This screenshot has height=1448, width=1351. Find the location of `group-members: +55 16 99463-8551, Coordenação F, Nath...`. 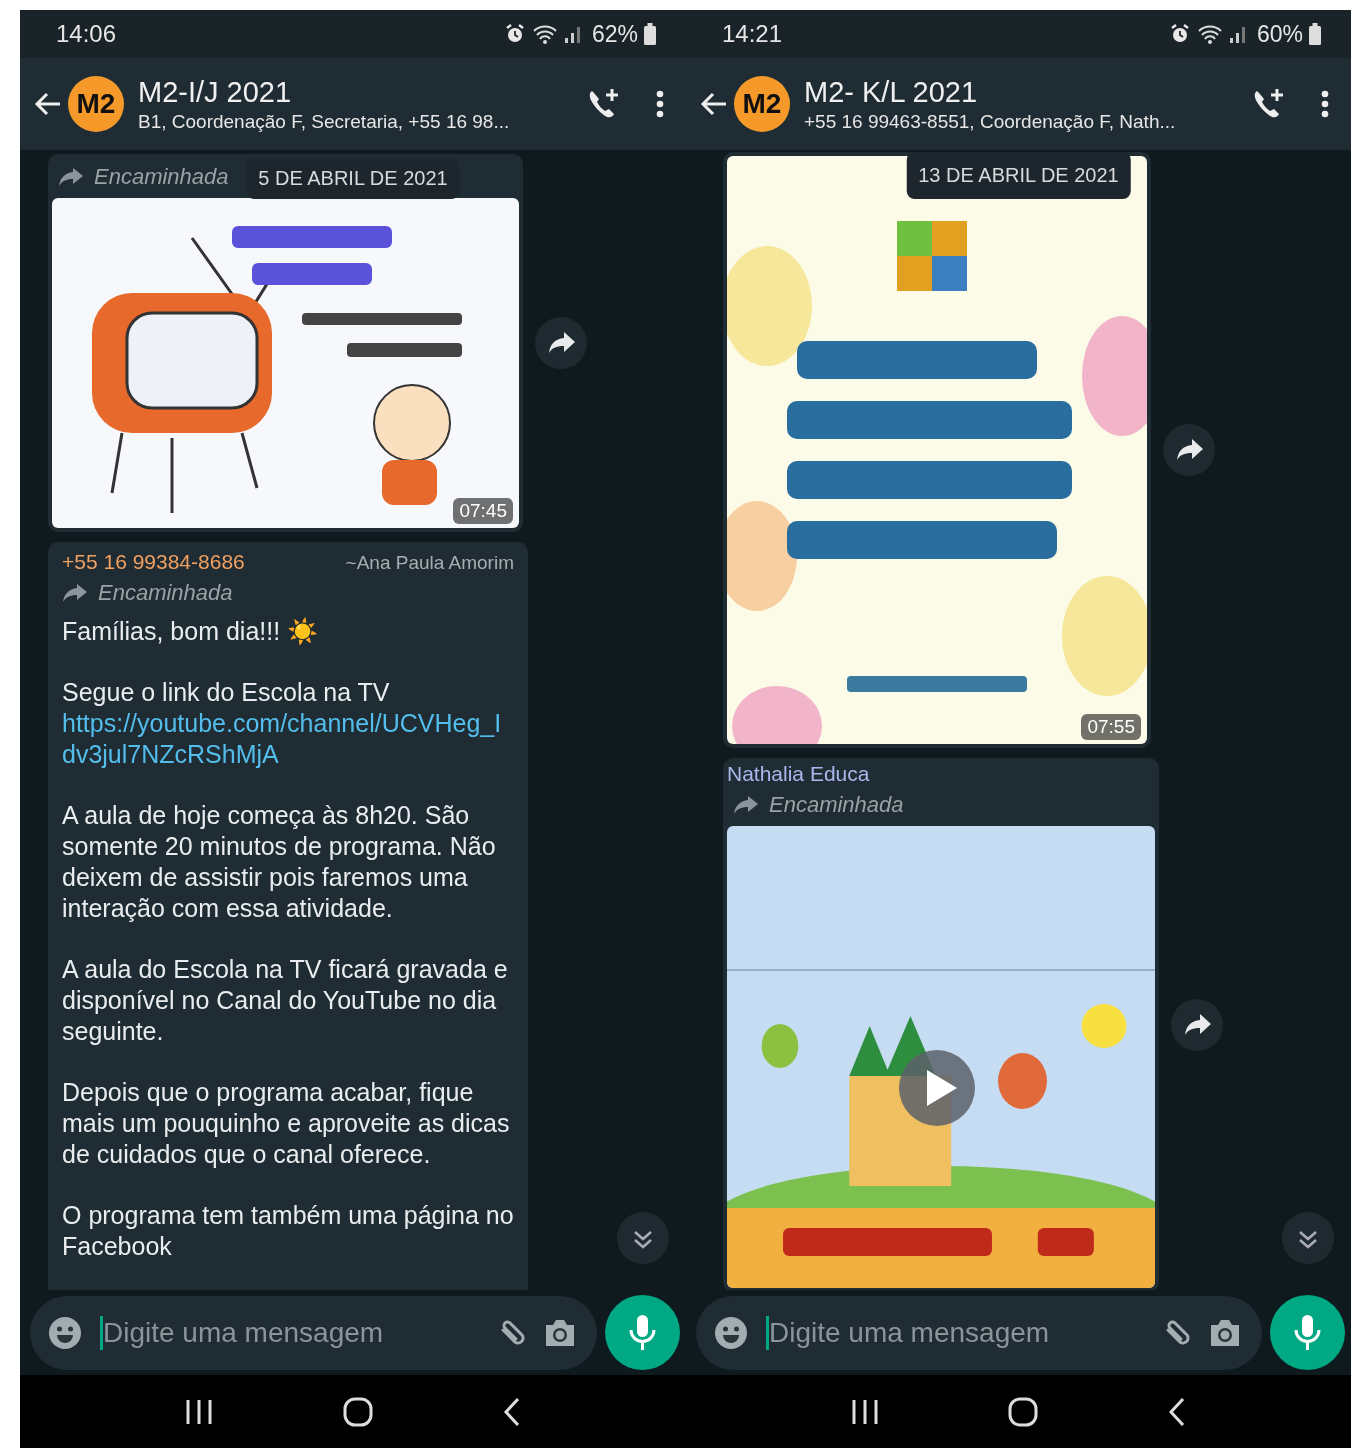

group-members: +55 16 99463-8551, Coordenação F, Nath... is located at coordinates (990, 121).